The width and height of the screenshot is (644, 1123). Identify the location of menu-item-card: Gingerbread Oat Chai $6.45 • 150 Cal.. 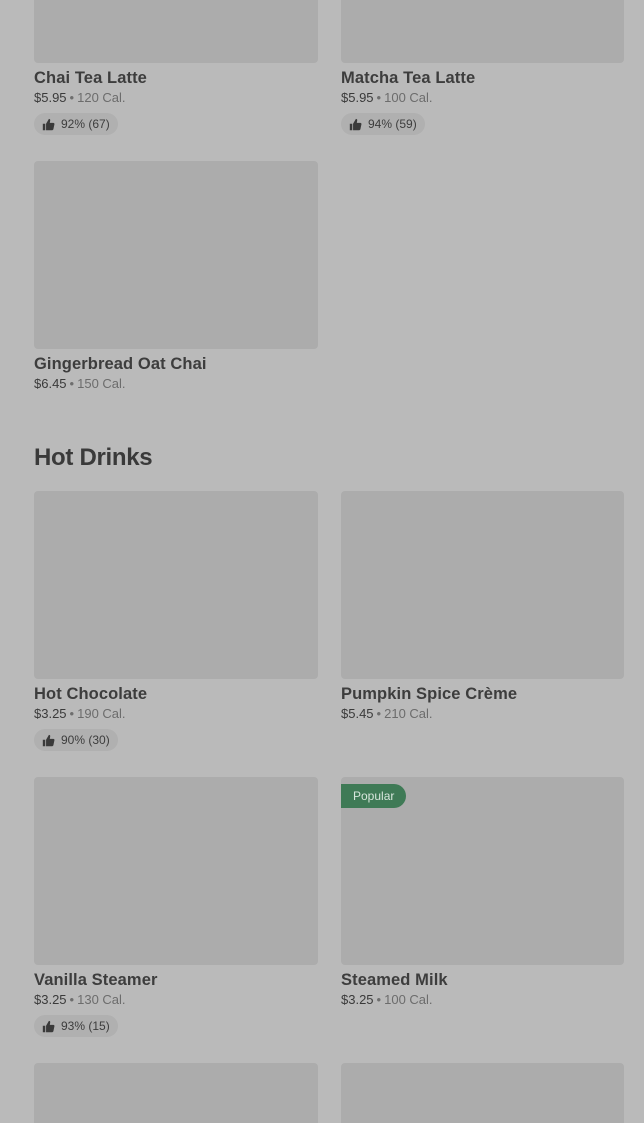
(176, 276).